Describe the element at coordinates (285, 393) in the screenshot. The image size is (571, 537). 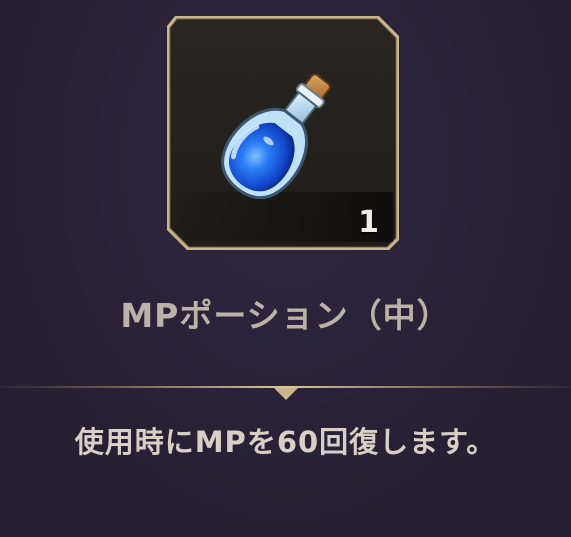
I see `divider` at that location.